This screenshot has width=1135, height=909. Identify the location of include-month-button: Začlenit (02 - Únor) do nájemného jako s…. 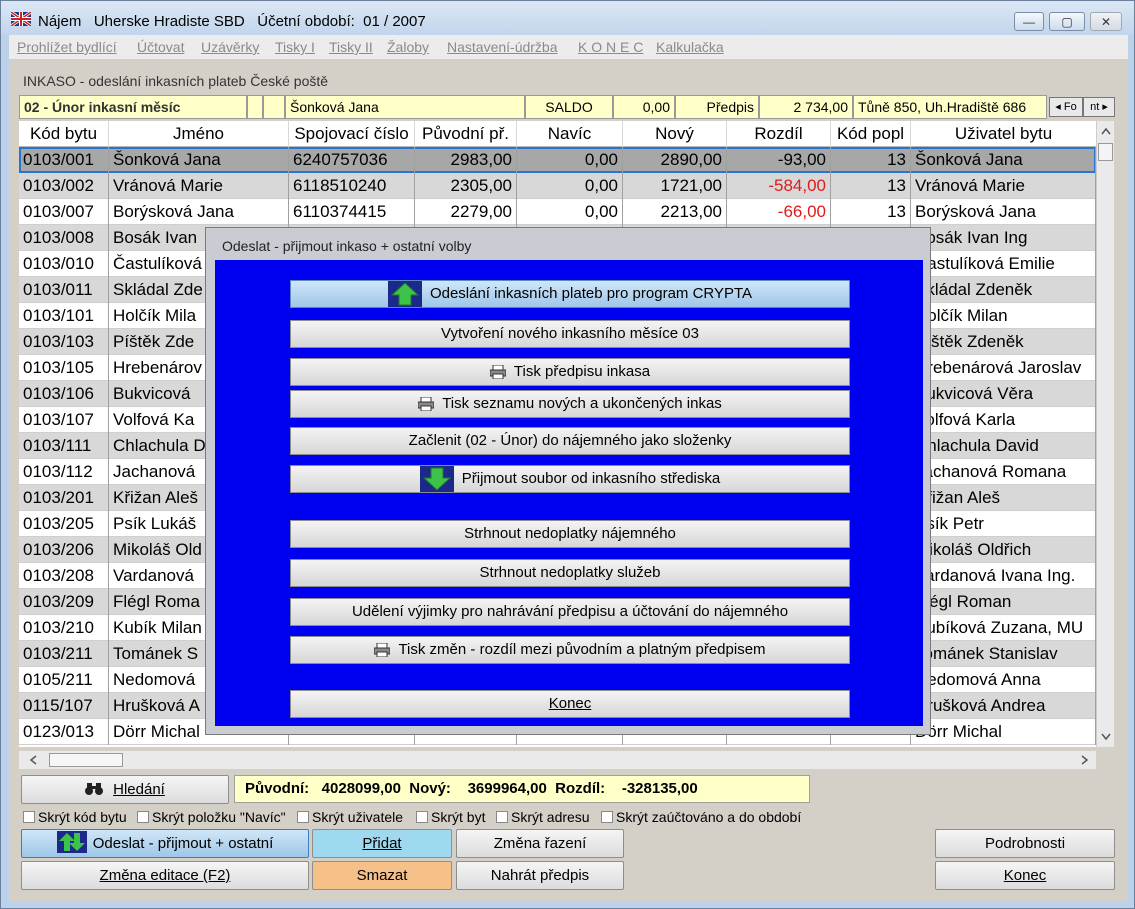
(570, 441).